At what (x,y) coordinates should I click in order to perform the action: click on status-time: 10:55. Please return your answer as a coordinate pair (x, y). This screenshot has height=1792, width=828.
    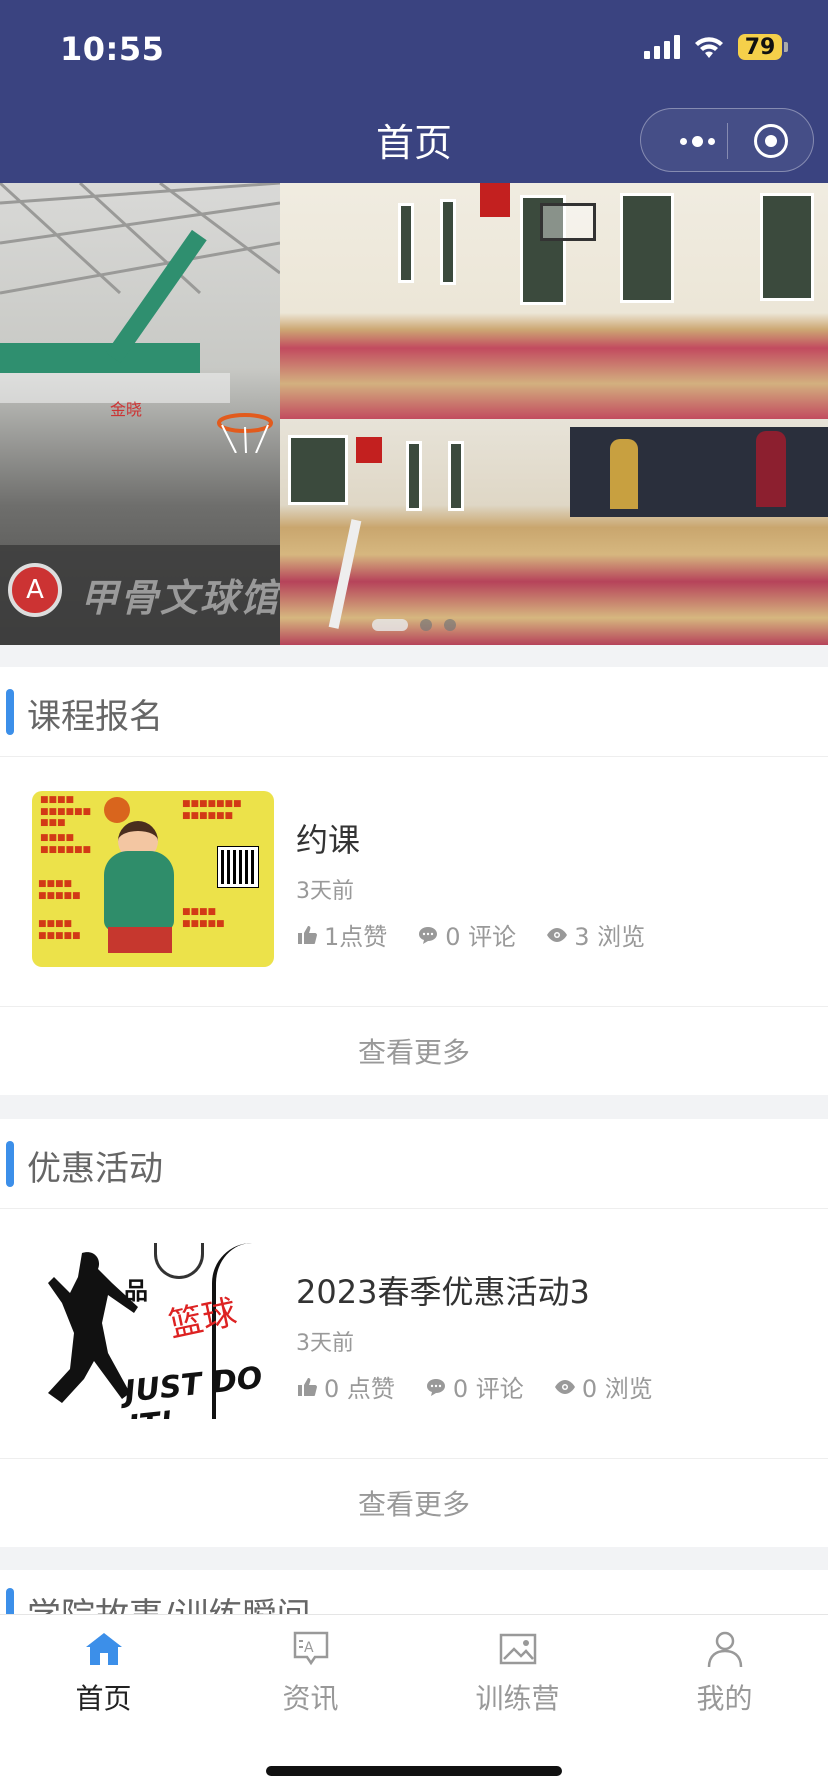
    Looking at the image, I should click on (112, 49).